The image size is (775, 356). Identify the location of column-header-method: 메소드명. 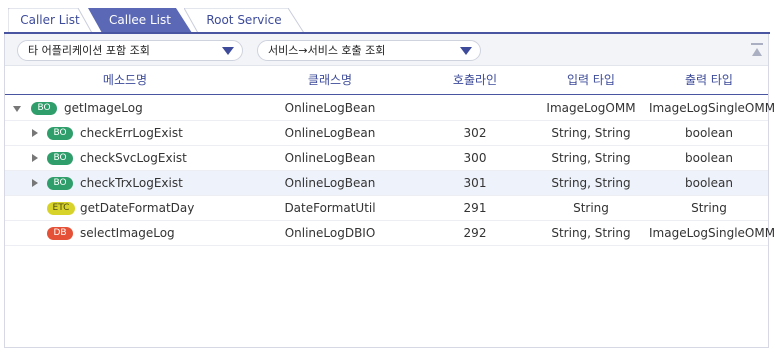
(125, 80).